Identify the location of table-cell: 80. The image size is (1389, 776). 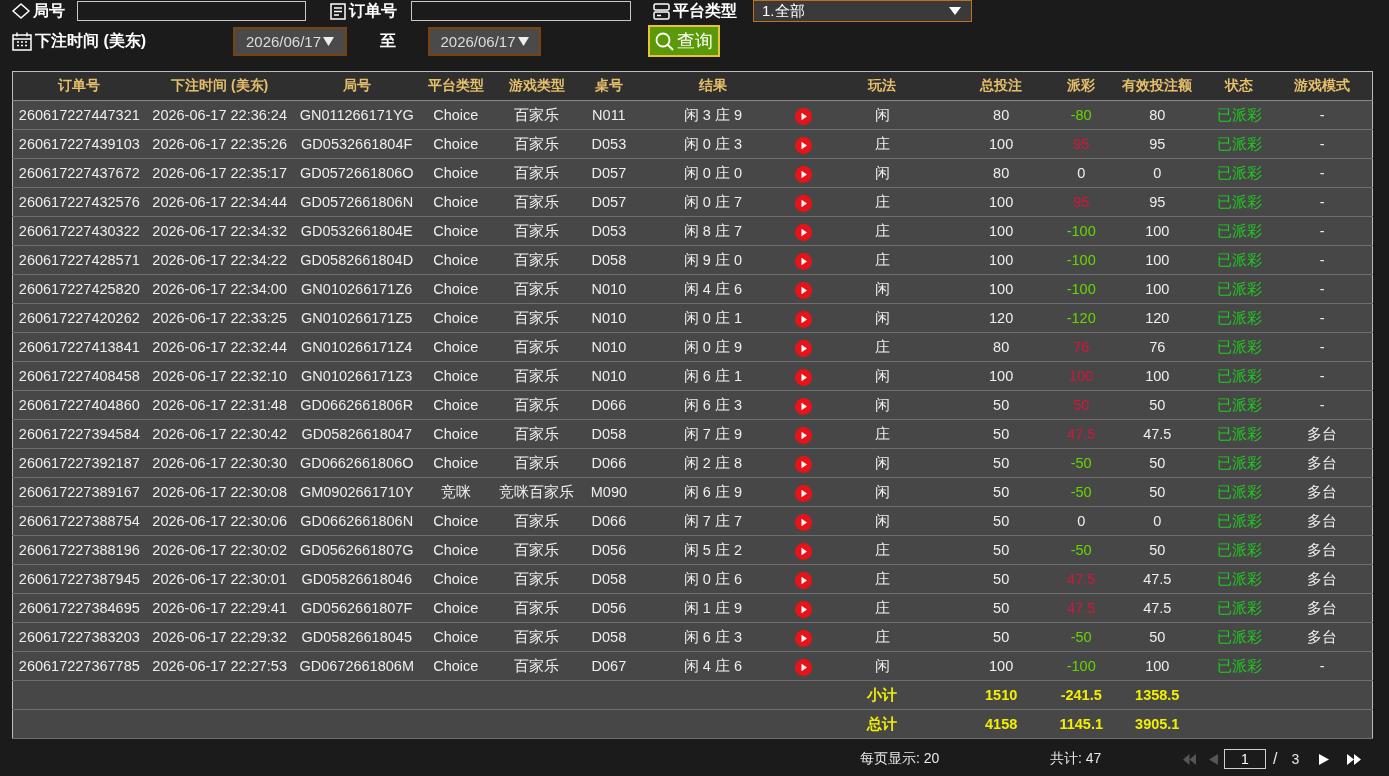
(1001, 115).